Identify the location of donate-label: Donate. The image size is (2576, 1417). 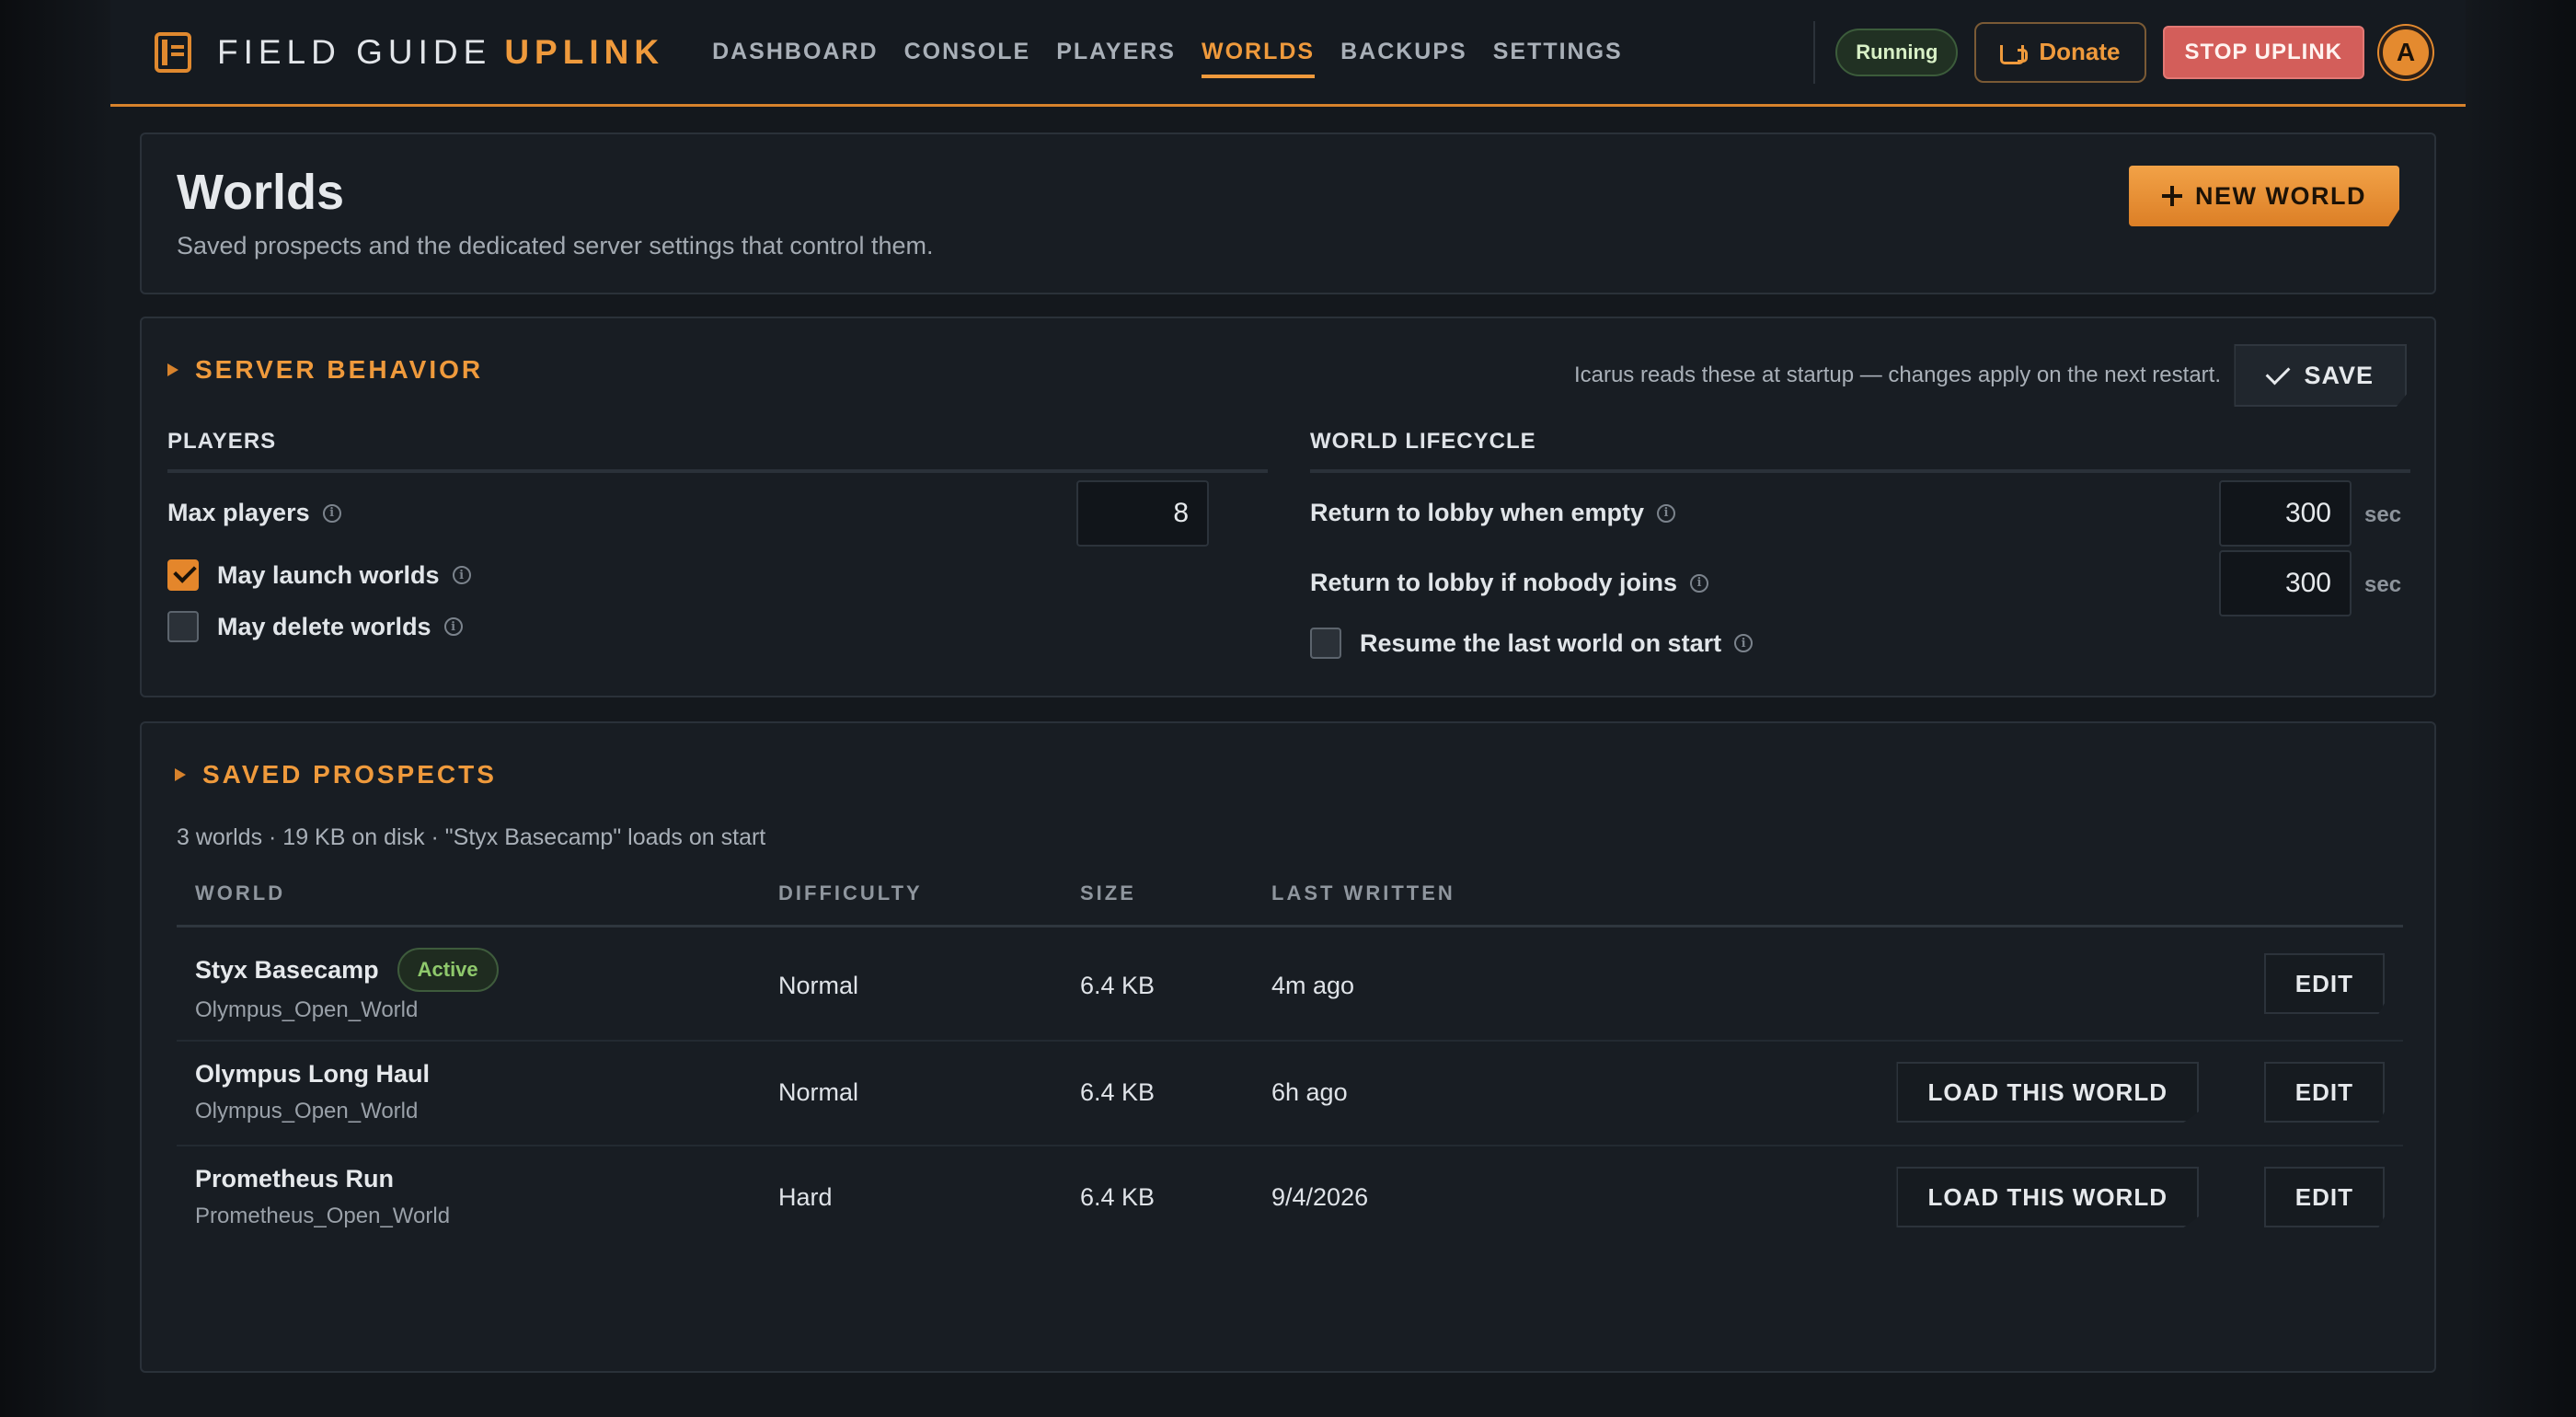
(2080, 52).